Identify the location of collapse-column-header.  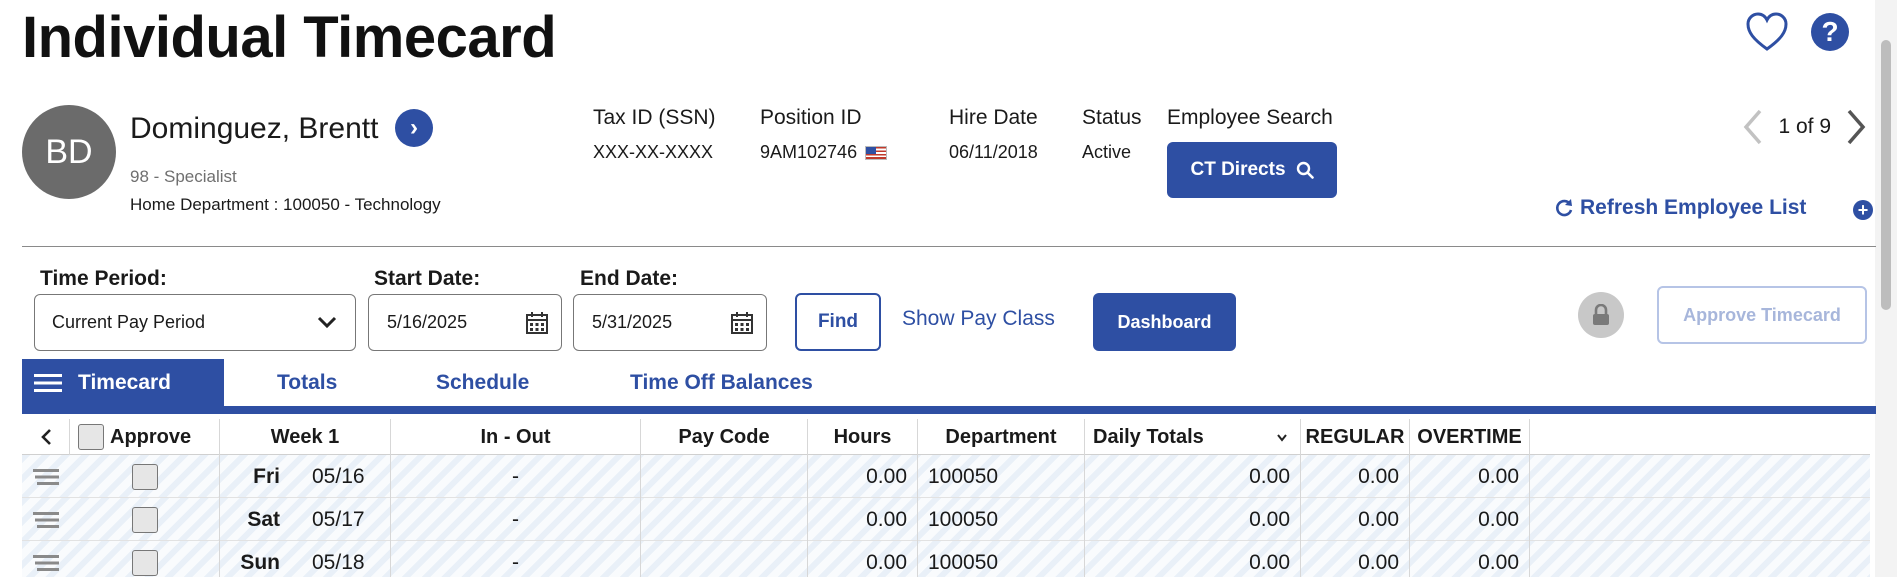
(46, 437).